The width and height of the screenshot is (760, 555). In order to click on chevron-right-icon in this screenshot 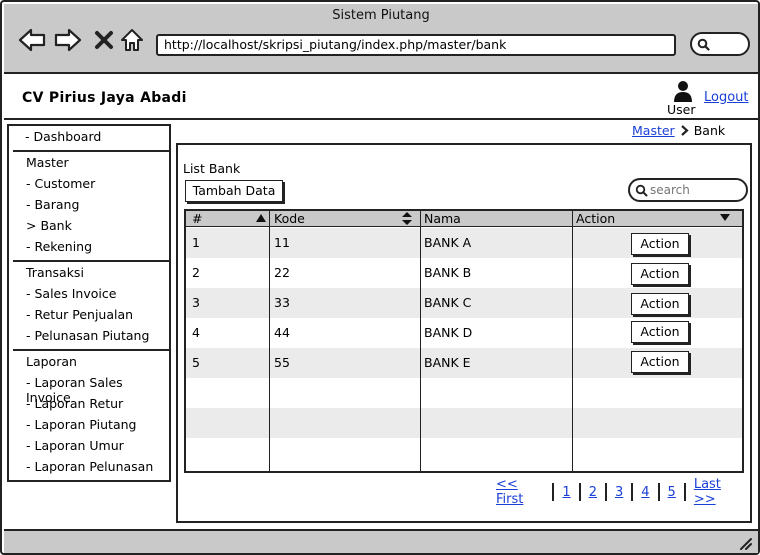, I will do `click(684, 130)`.